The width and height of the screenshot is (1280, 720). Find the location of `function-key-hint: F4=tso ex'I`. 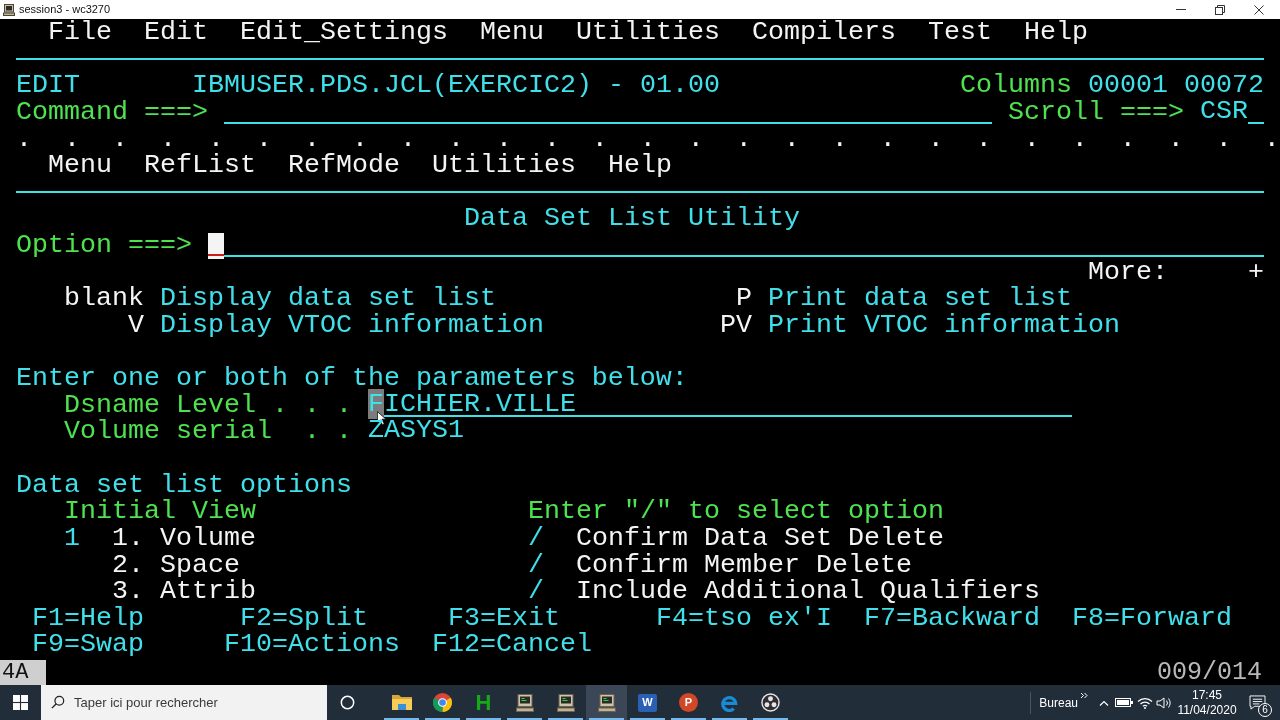

function-key-hint: F4=tso ex'I is located at coordinates (744, 618).